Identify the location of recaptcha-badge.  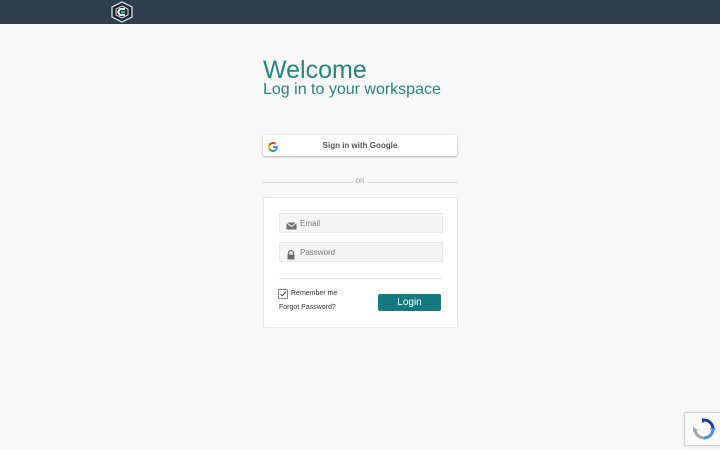
(702, 429).